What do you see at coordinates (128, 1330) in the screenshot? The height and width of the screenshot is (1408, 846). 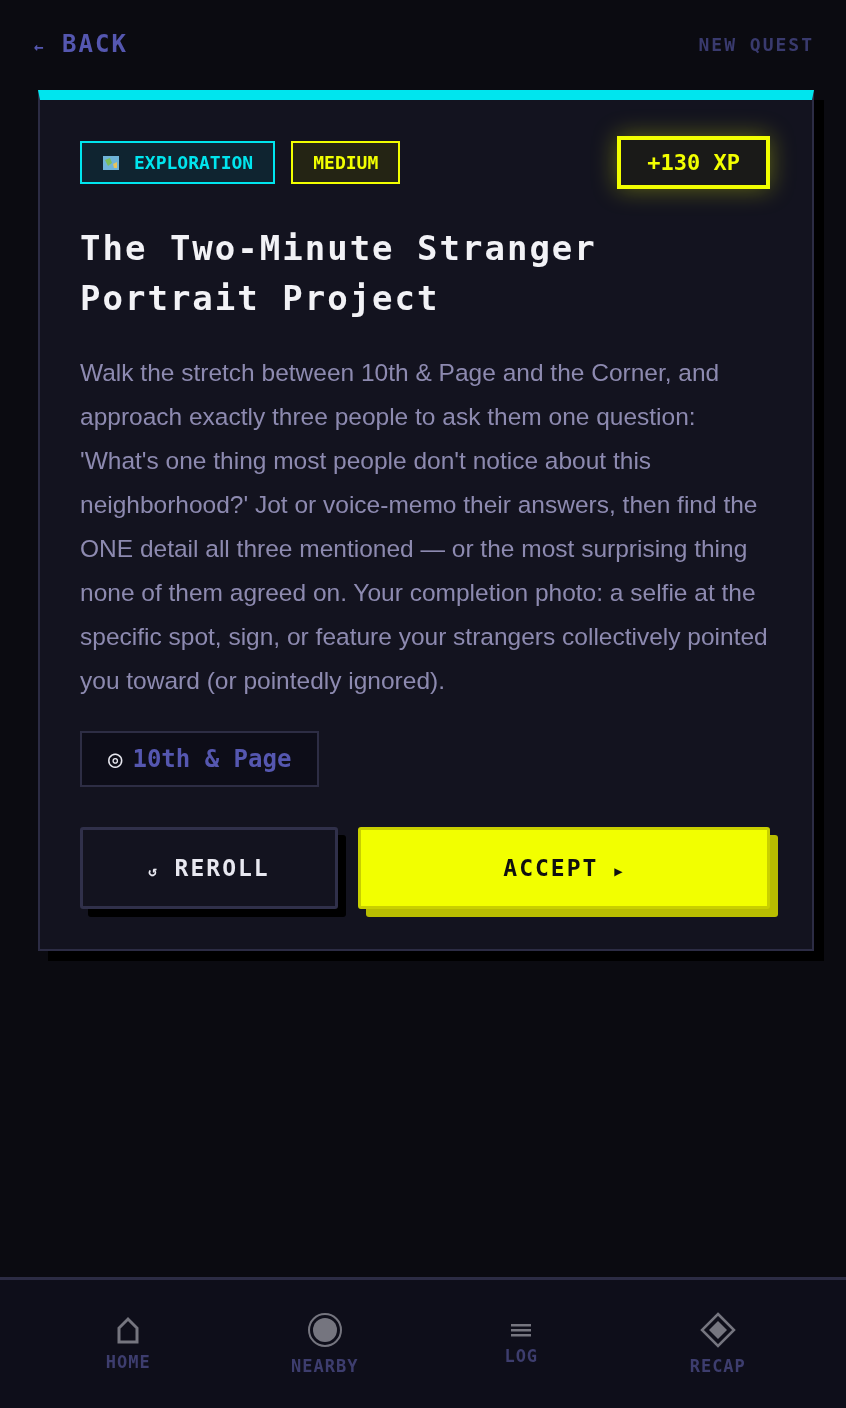 I see `home-icon` at bounding box center [128, 1330].